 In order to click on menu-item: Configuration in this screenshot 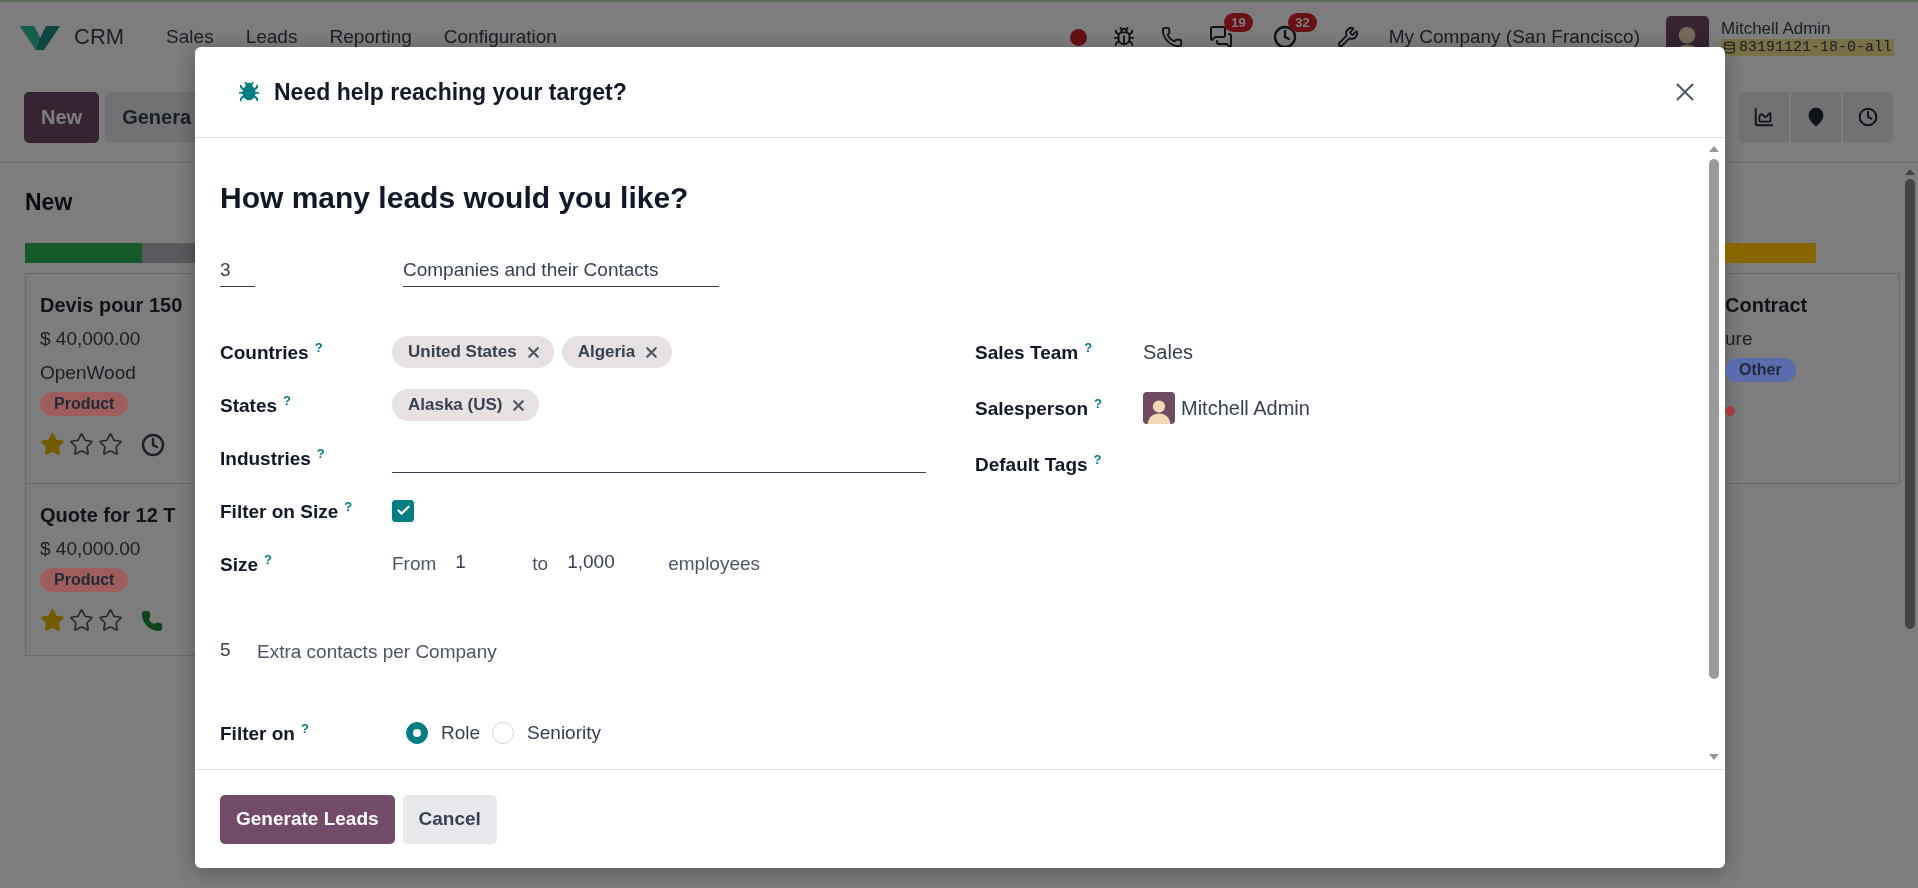, I will do `click(500, 37)`.